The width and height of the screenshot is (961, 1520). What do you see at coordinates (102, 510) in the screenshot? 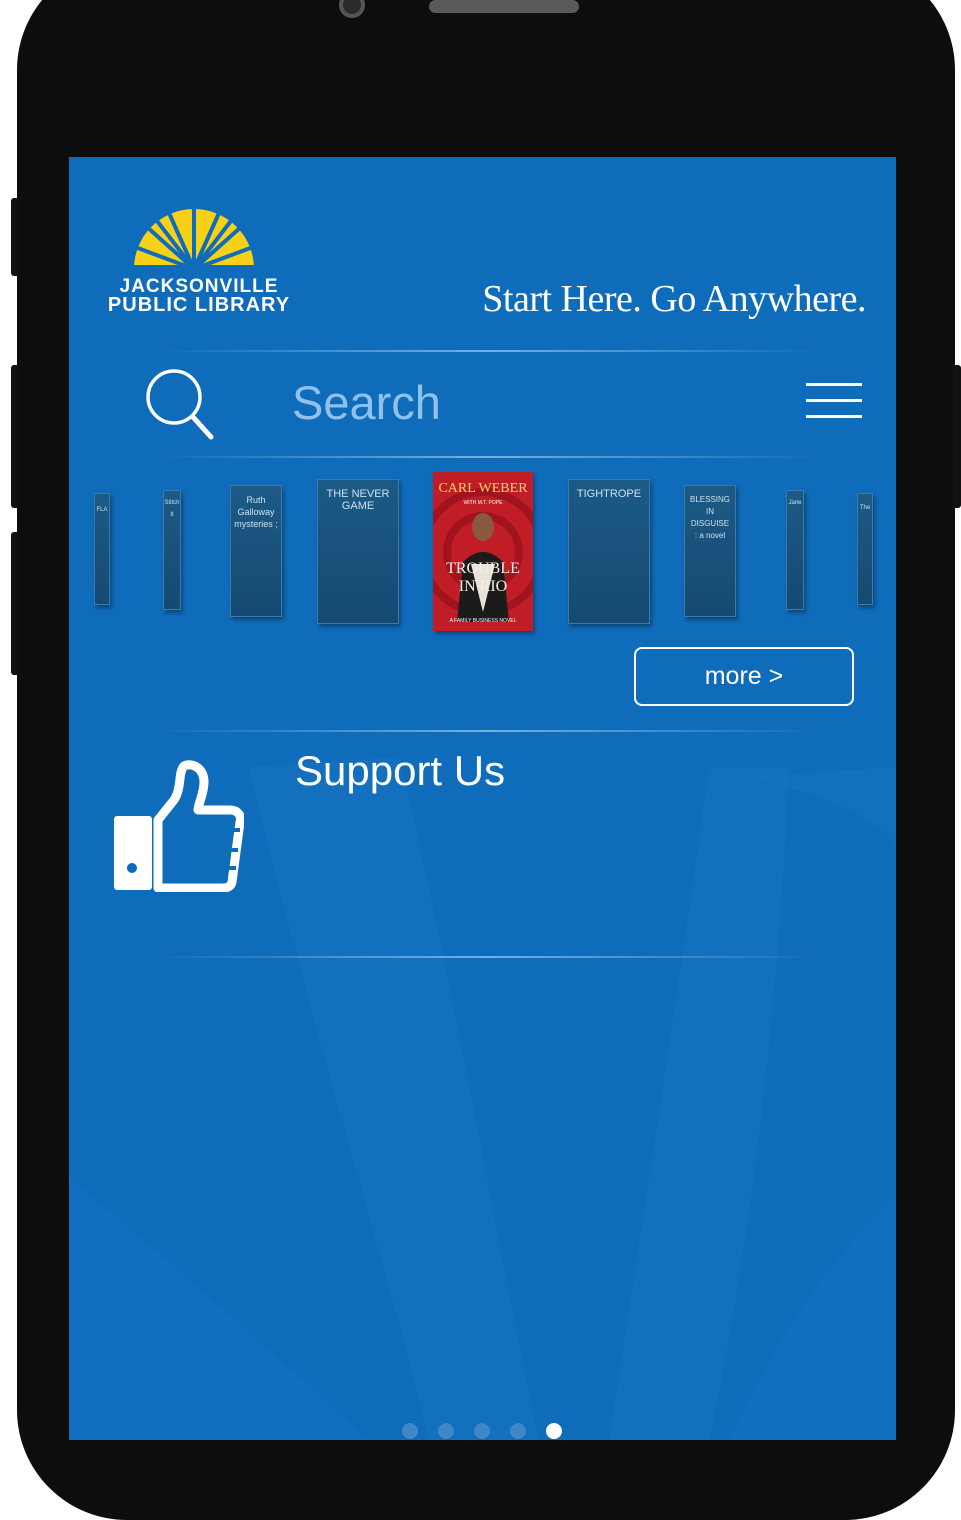
I see `book-title: FLA` at bounding box center [102, 510].